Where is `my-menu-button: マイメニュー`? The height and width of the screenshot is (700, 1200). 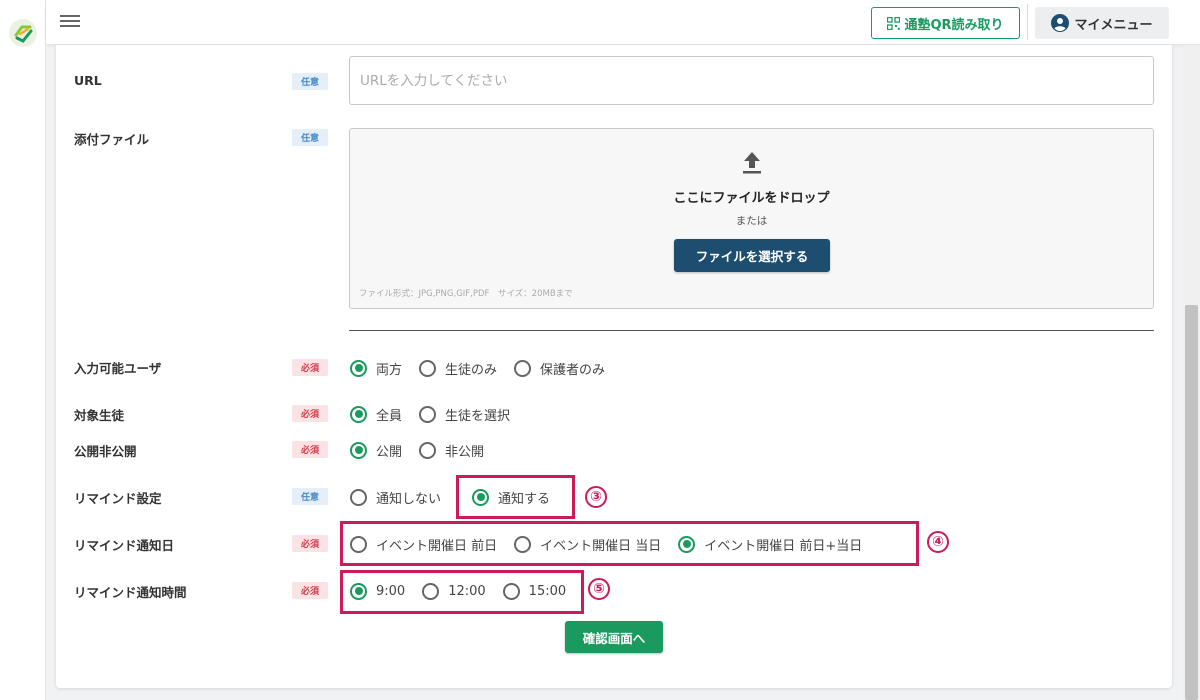
my-menu-button: マイメニュー is located at coordinates (1102, 23).